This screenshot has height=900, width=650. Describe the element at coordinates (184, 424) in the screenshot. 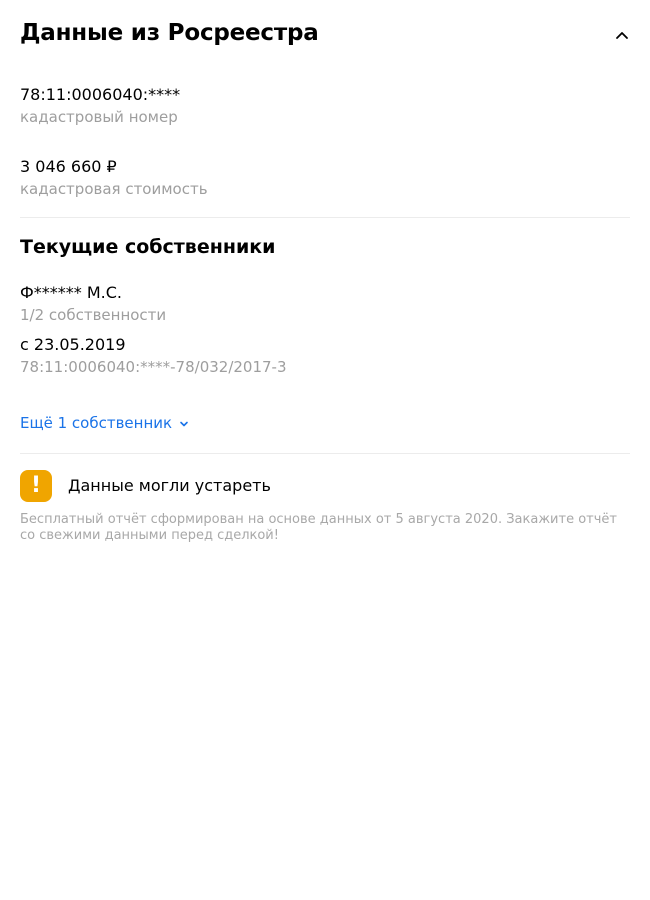

I see `chevron-down-icon` at that location.